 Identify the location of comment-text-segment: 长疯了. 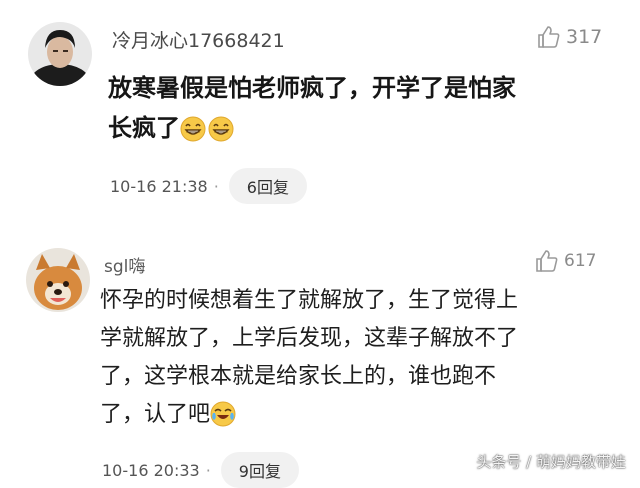
(144, 128).